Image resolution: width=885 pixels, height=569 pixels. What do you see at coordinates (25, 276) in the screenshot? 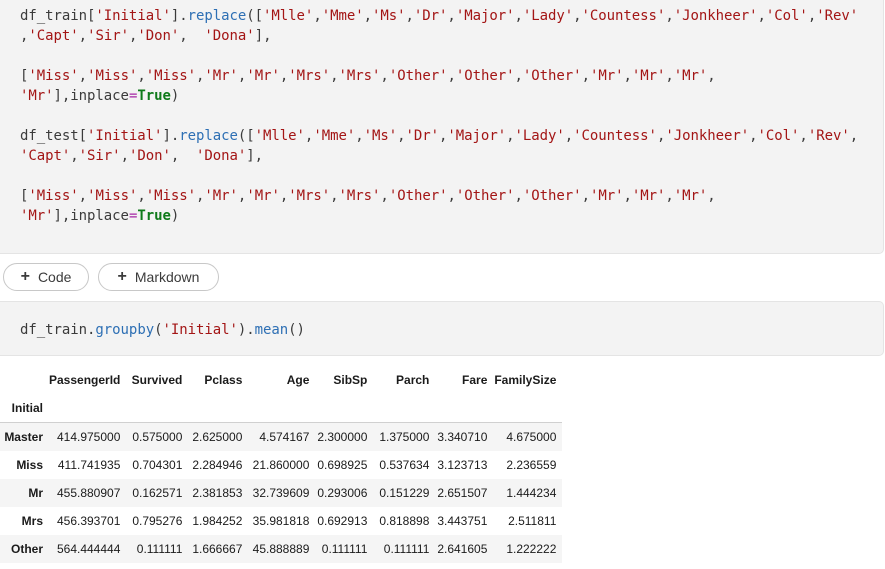
I see `plus-icon: +` at bounding box center [25, 276].